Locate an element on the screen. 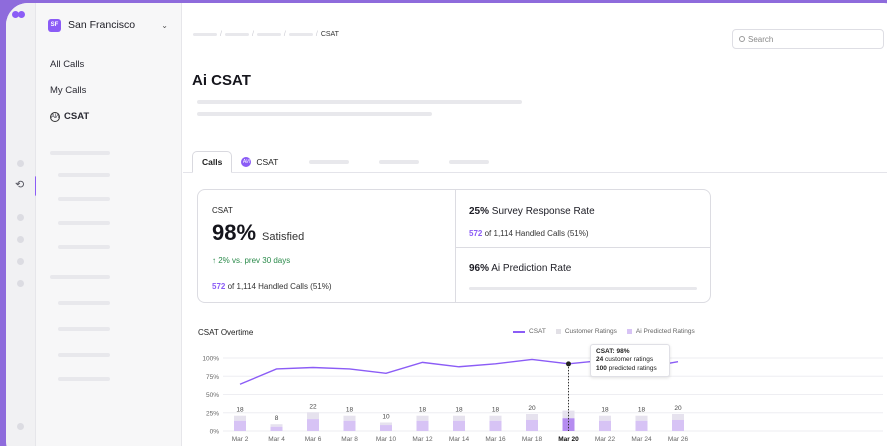  prediction-placeholder is located at coordinates (583, 288).